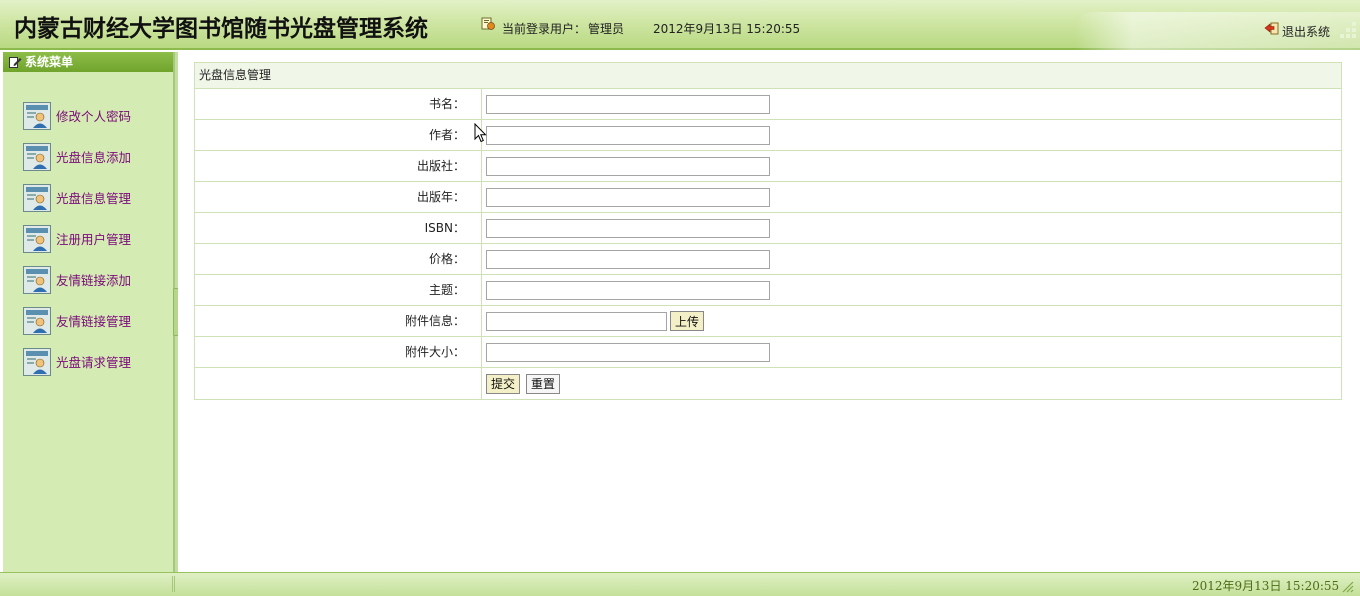 This screenshot has width=1360, height=596. What do you see at coordinates (15, 62) in the screenshot?
I see `edit-menu-icon` at bounding box center [15, 62].